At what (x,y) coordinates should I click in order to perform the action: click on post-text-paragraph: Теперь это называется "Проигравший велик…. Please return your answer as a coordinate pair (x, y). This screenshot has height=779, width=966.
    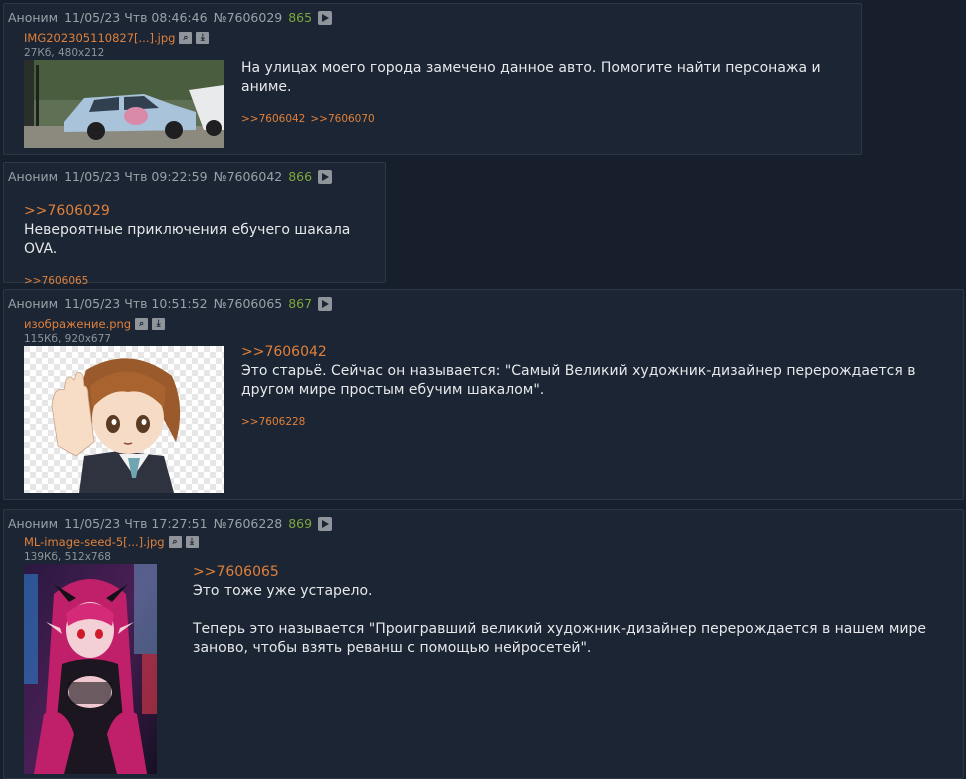
    Looking at the image, I should click on (559, 638).